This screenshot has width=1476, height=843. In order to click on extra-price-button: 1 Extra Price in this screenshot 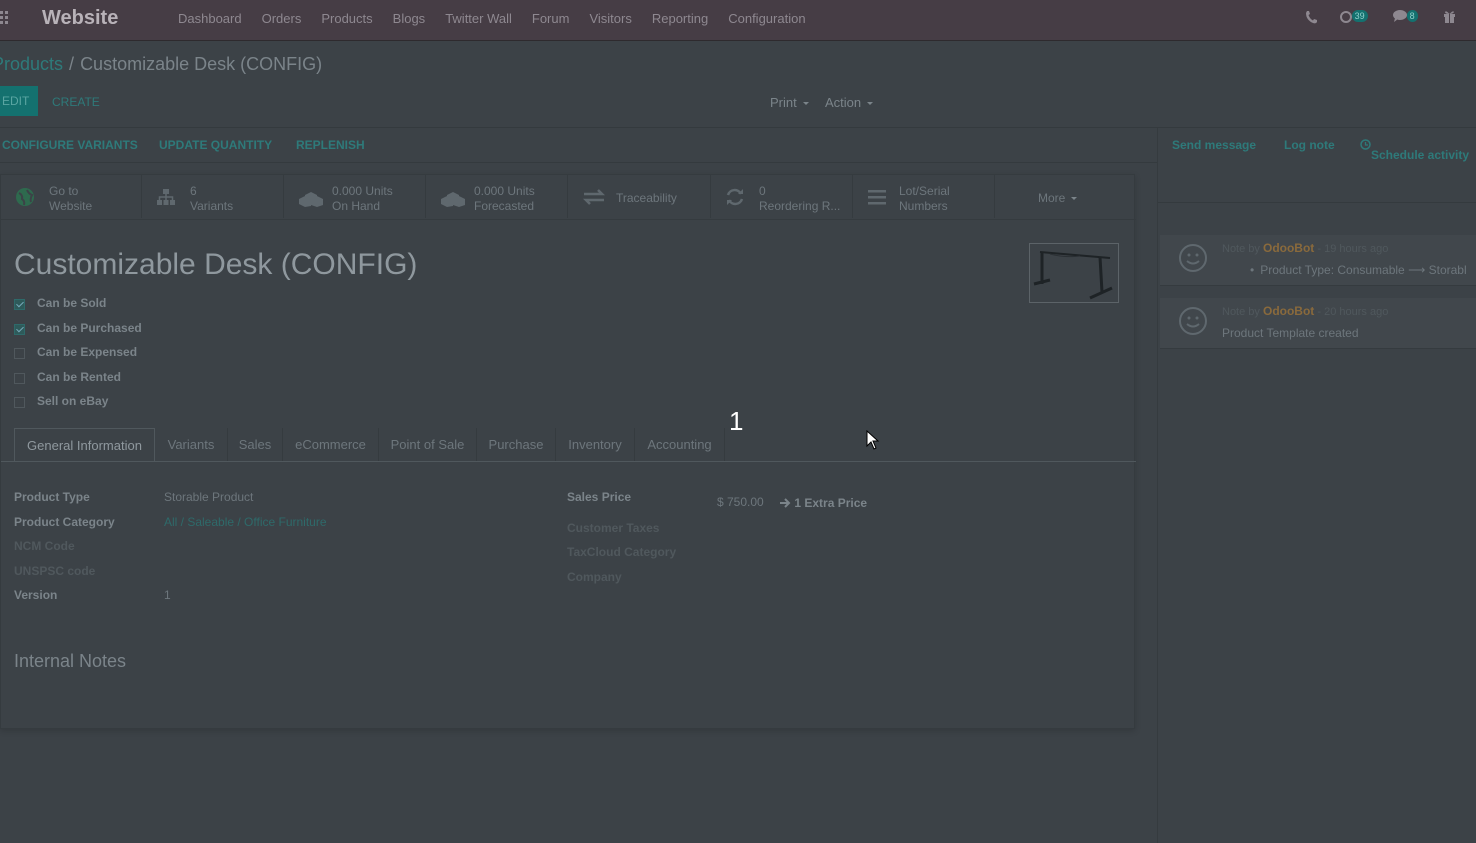, I will do `click(823, 503)`.